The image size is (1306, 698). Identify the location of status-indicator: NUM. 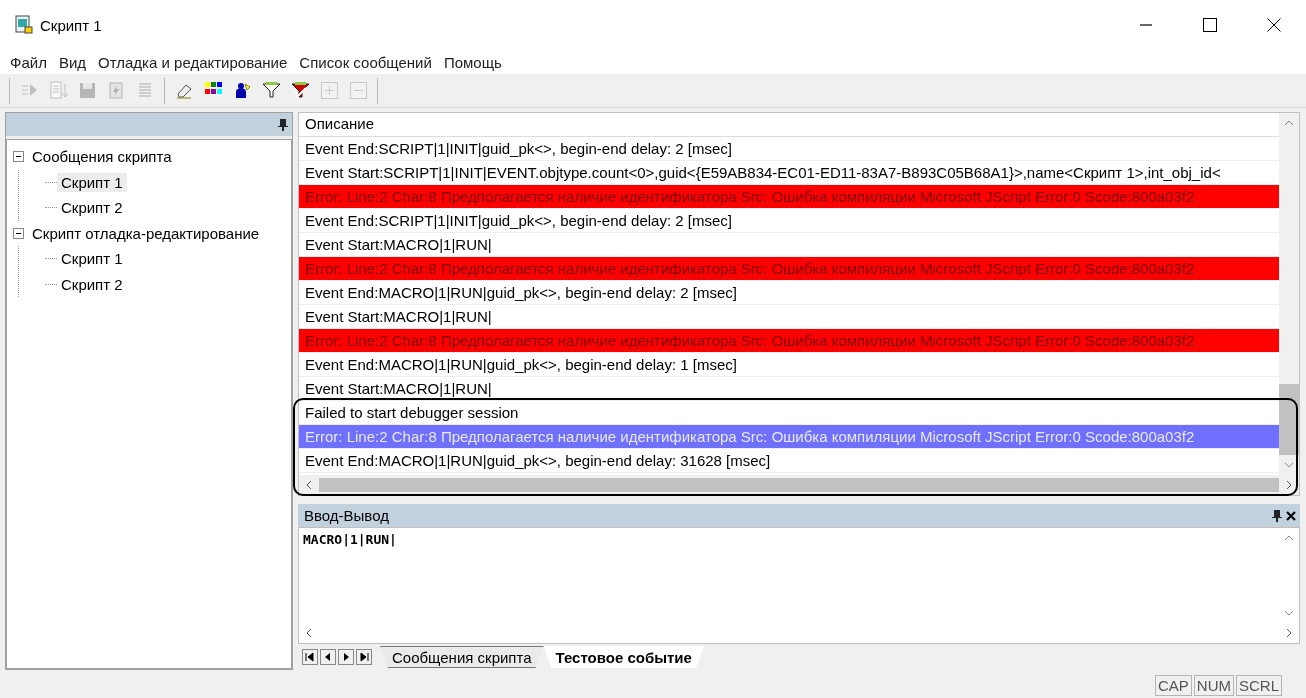
(1213, 685).